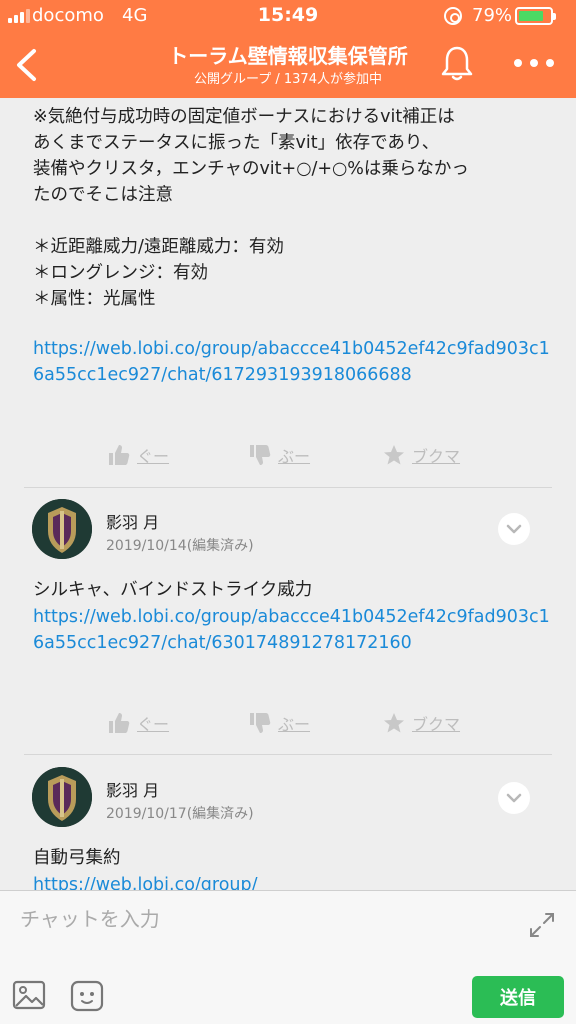 This screenshot has height=1024, width=576. What do you see at coordinates (453, 16) in the screenshot?
I see `orientation-lock-icon` at bounding box center [453, 16].